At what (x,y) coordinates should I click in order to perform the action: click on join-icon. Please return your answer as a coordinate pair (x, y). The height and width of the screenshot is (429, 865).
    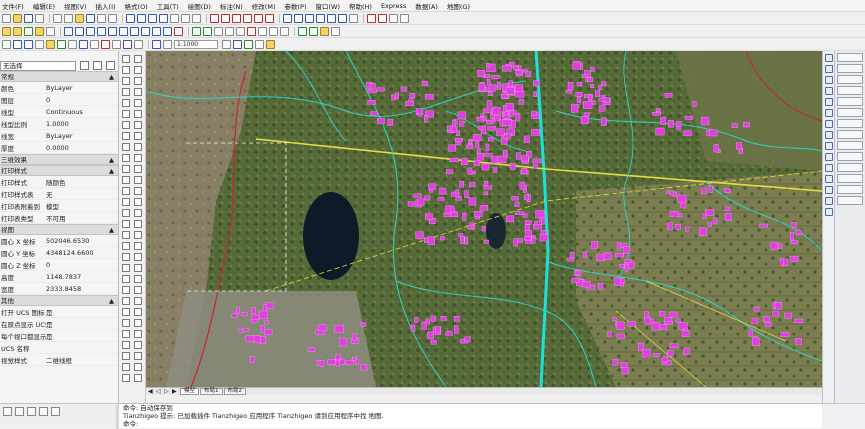
    Looking at the image, I should click on (145, 31).